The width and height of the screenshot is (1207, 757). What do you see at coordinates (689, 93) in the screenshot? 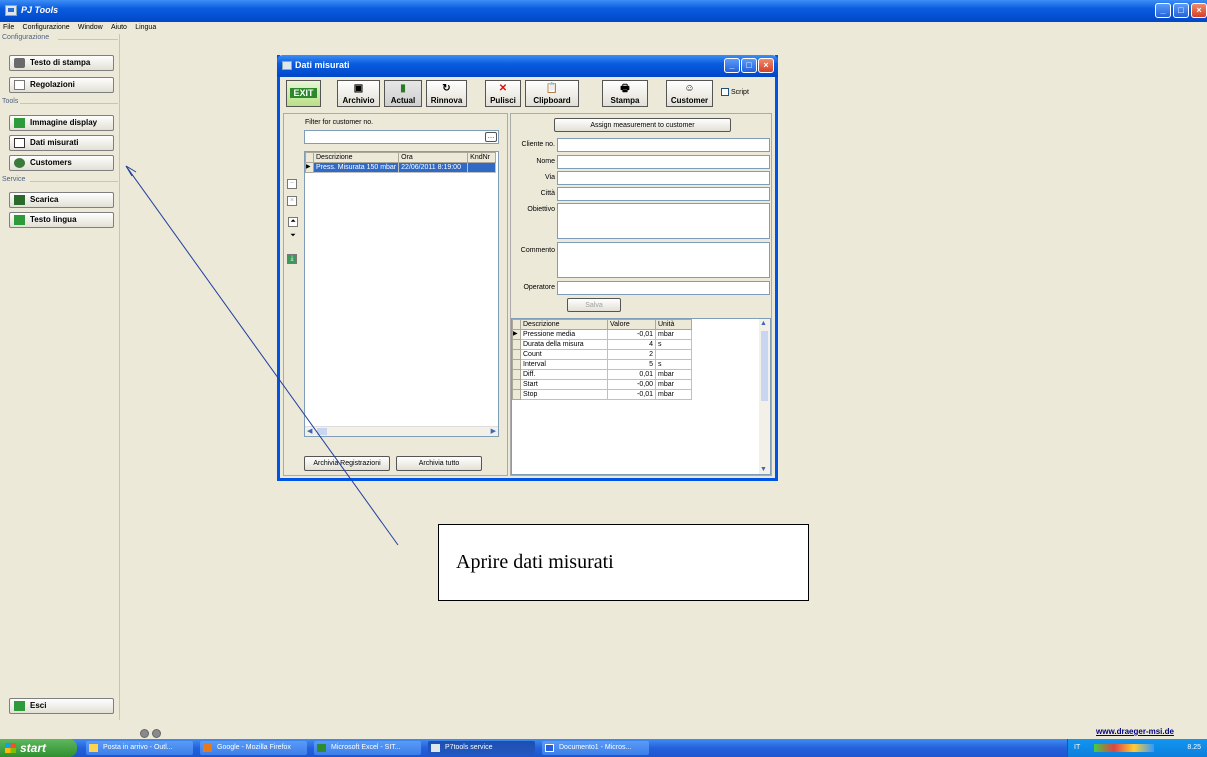
I see `customer-button: ☺ Customer` at bounding box center [689, 93].